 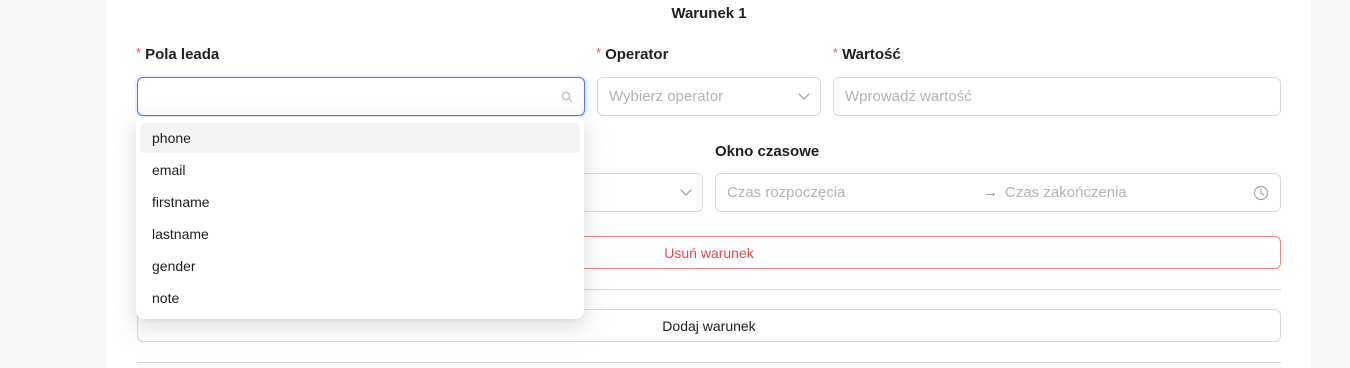 What do you see at coordinates (867, 54) in the screenshot?
I see `value-label: * Wartość` at bounding box center [867, 54].